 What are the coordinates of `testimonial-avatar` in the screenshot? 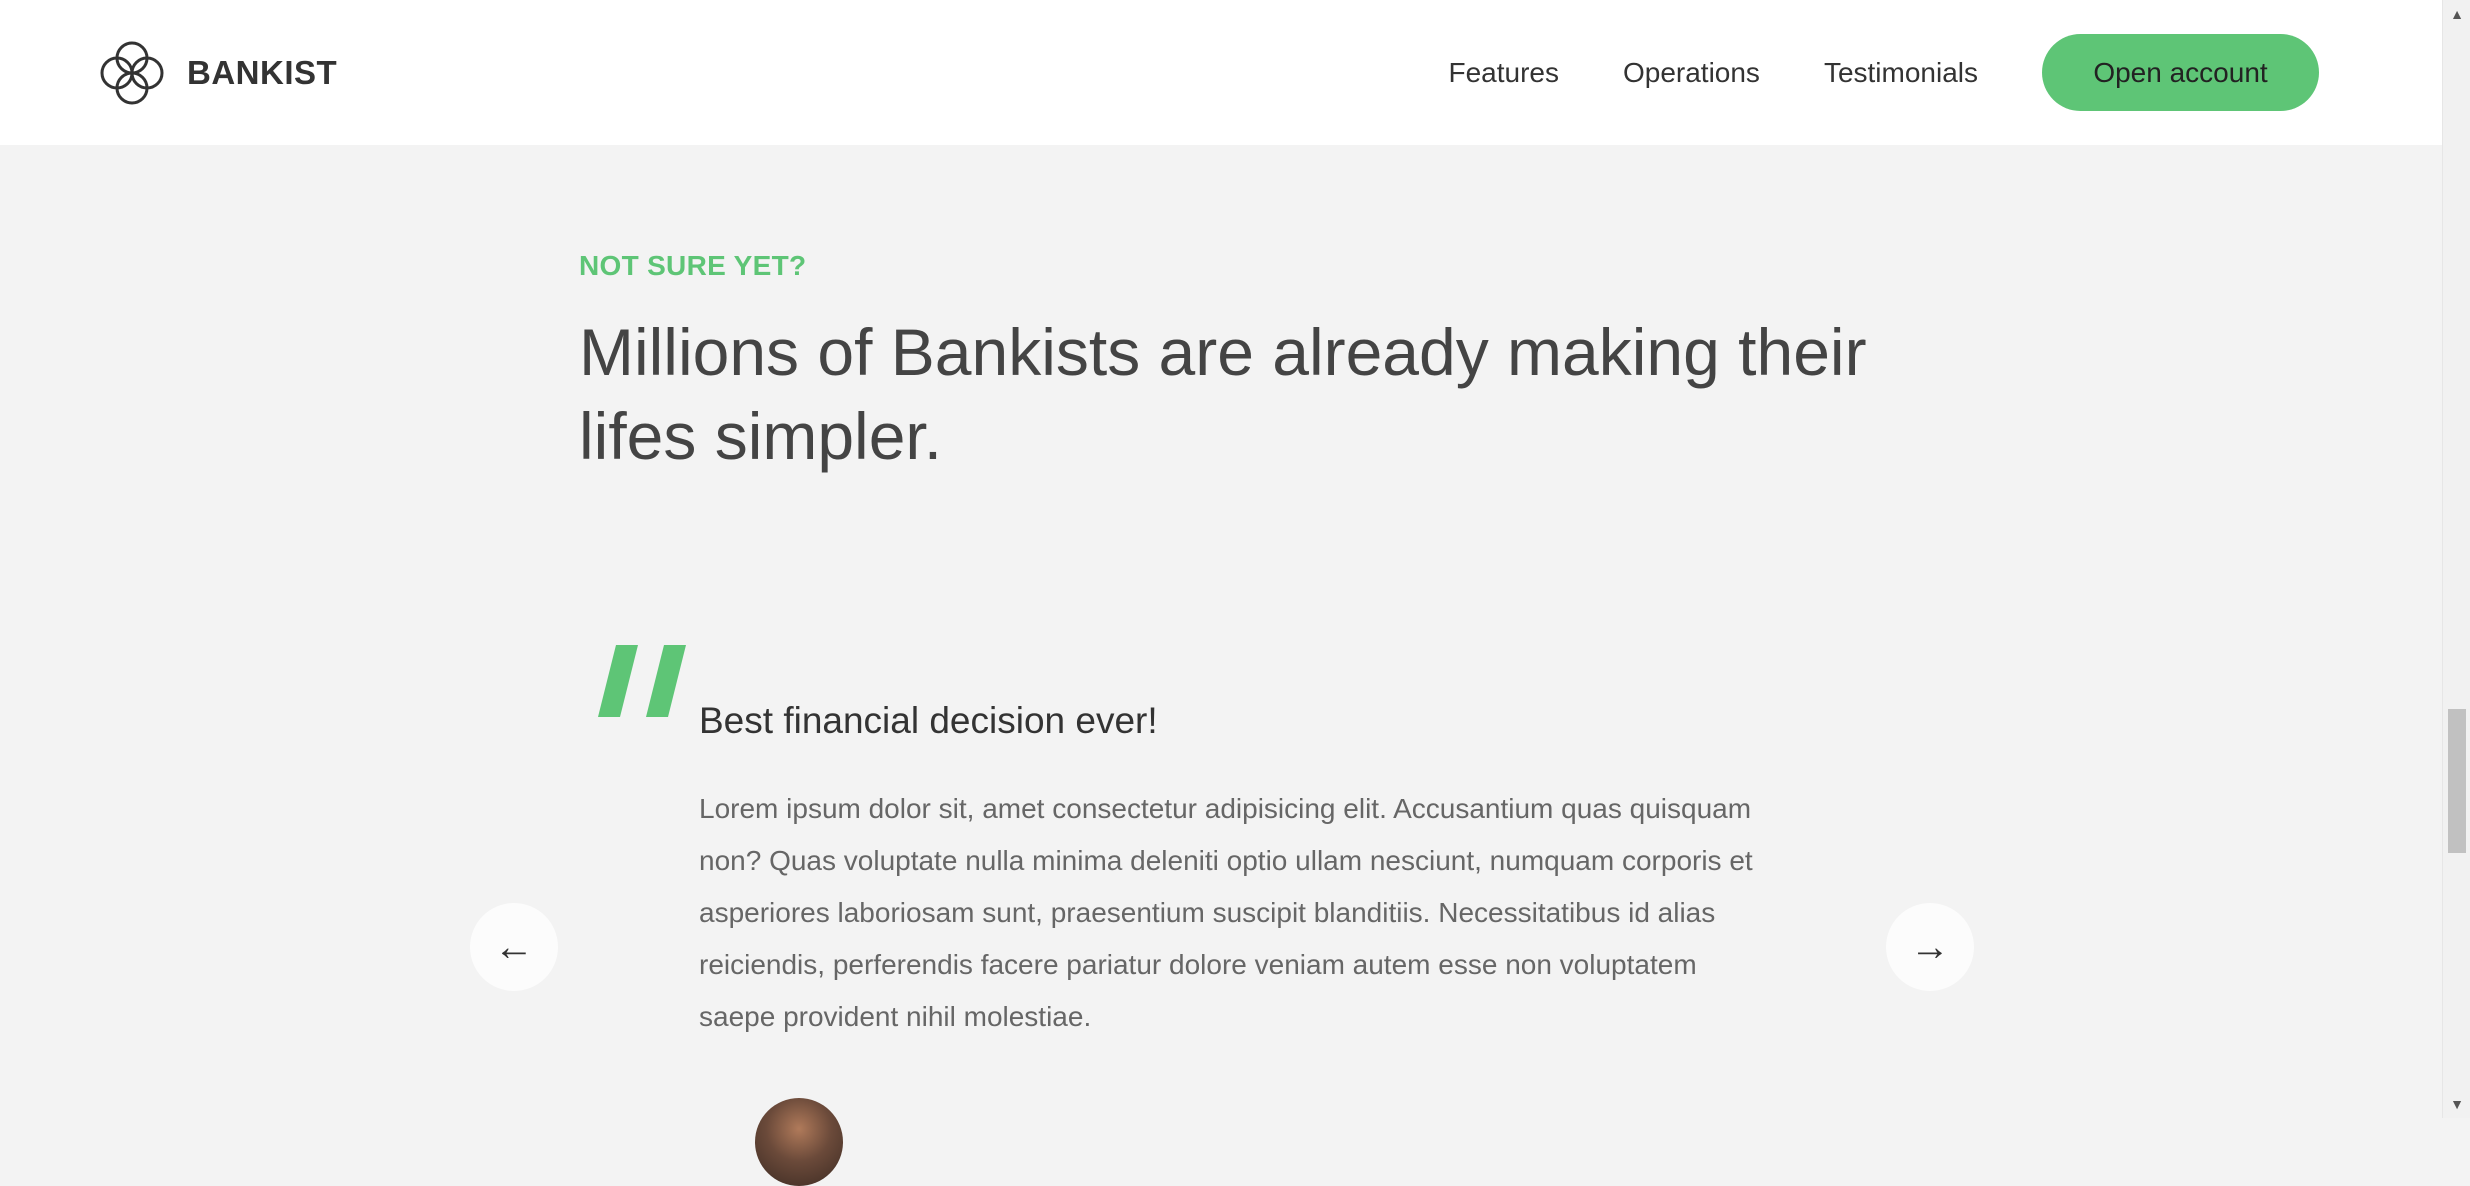 It's located at (799, 1142).